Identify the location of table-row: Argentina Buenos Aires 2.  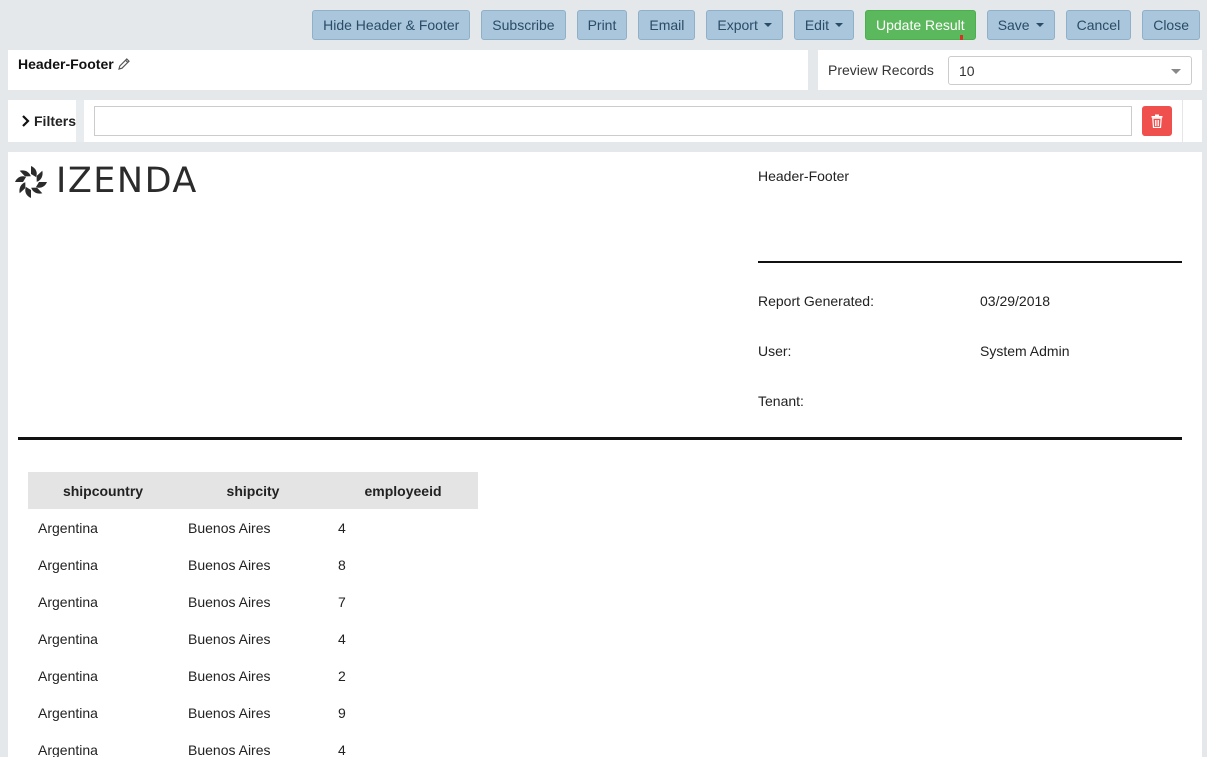
(253, 675).